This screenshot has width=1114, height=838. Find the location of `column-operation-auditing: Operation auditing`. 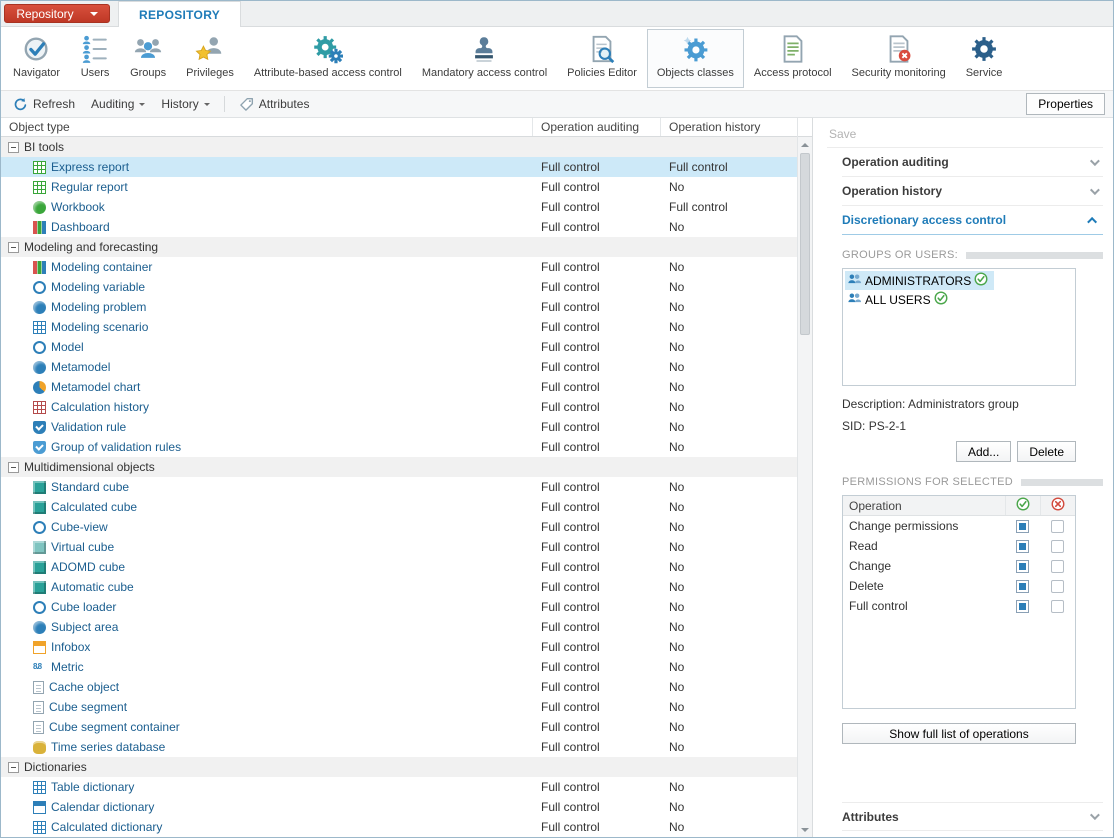

column-operation-auditing: Operation auditing is located at coordinates (597, 127).